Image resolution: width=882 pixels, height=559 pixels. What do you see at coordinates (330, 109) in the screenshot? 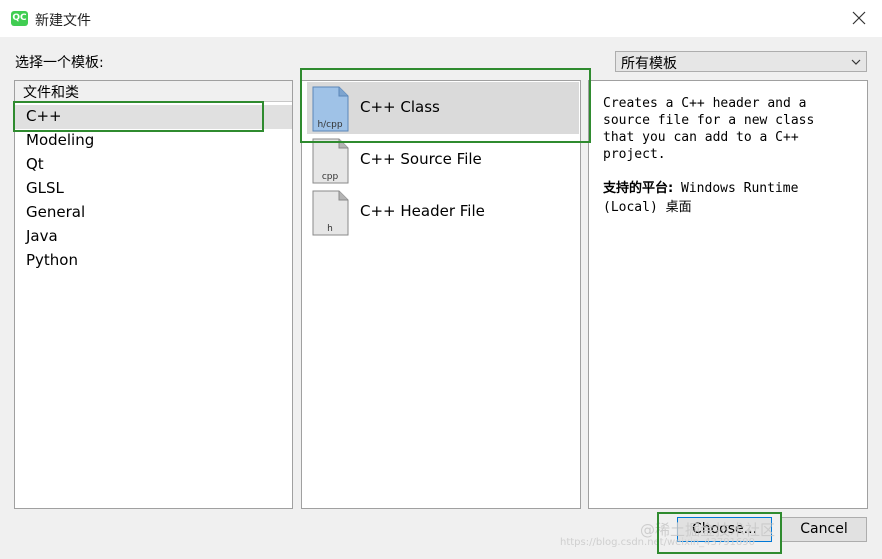
I see `file-h-cpp-icon: h/cpp` at bounding box center [330, 109].